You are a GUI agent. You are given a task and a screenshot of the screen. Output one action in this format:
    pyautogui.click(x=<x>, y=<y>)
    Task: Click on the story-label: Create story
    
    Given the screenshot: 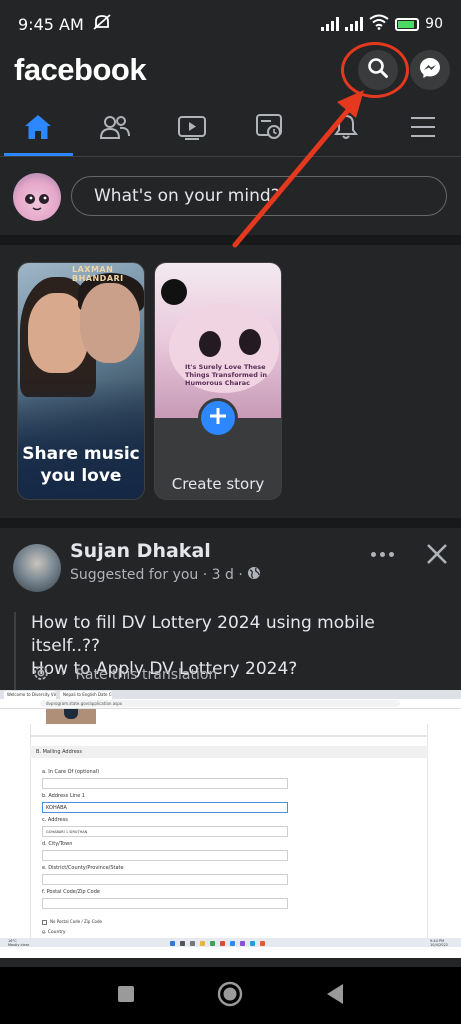 What is the action you would take?
    pyautogui.click(x=218, y=484)
    